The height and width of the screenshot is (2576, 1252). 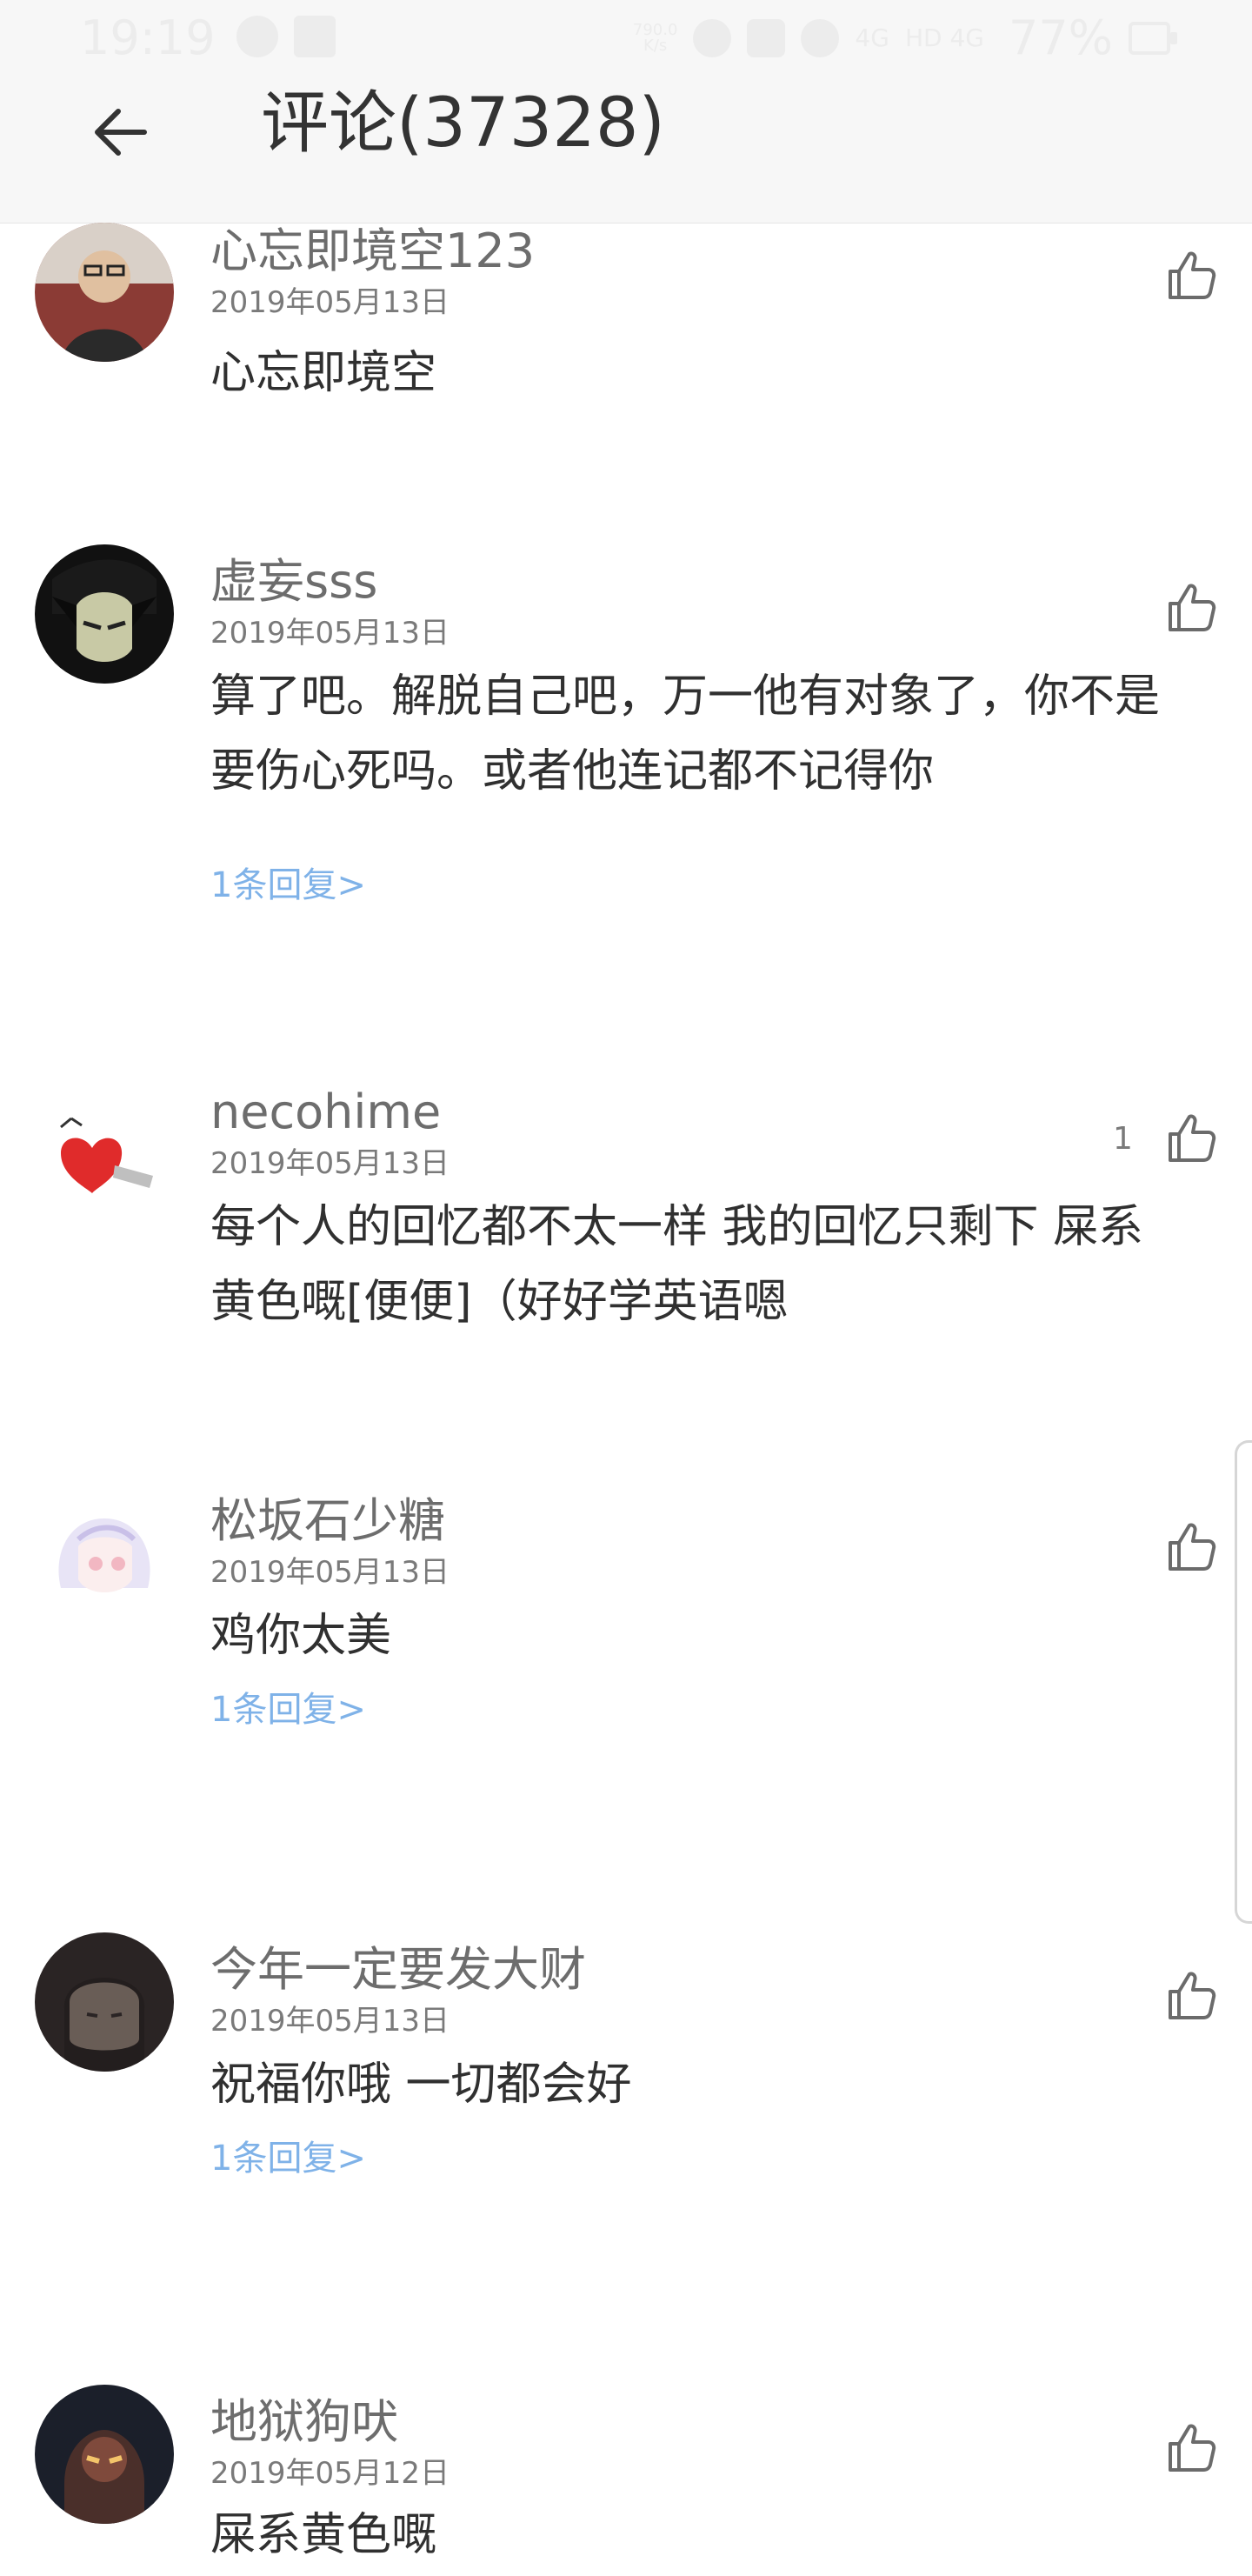 I want to click on top-bar: 19:19 790.0 K/s 4G HD 4G 77% 评论(37328), so click(x=626, y=112).